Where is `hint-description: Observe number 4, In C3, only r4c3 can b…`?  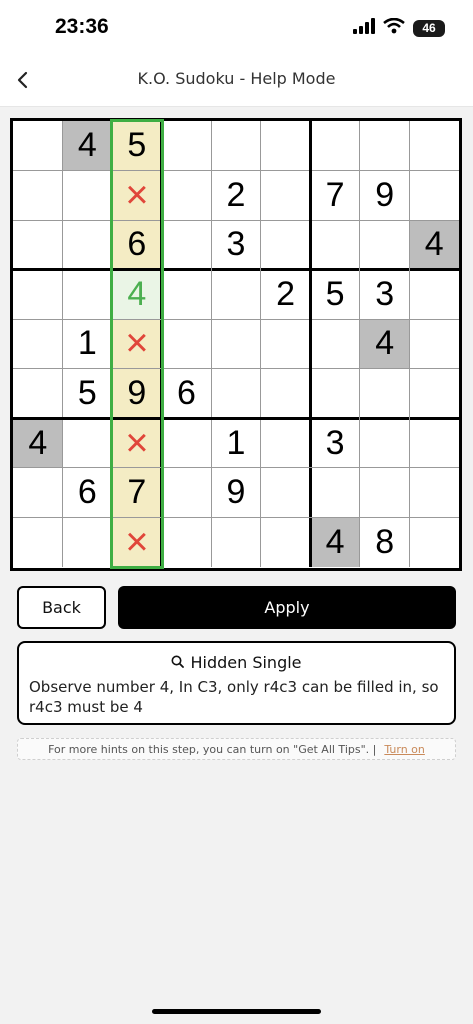
hint-description: Observe number 4, In C3, only r4c3 can b… is located at coordinates (234, 697).